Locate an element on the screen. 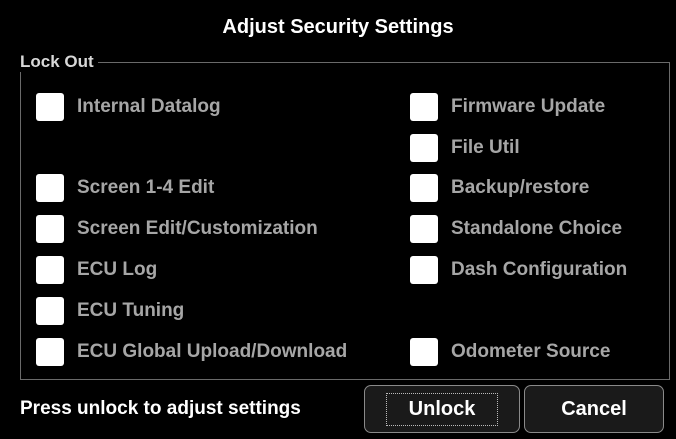 The image size is (676, 439). unlock-button-label: Unlock is located at coordinates (442, 409).